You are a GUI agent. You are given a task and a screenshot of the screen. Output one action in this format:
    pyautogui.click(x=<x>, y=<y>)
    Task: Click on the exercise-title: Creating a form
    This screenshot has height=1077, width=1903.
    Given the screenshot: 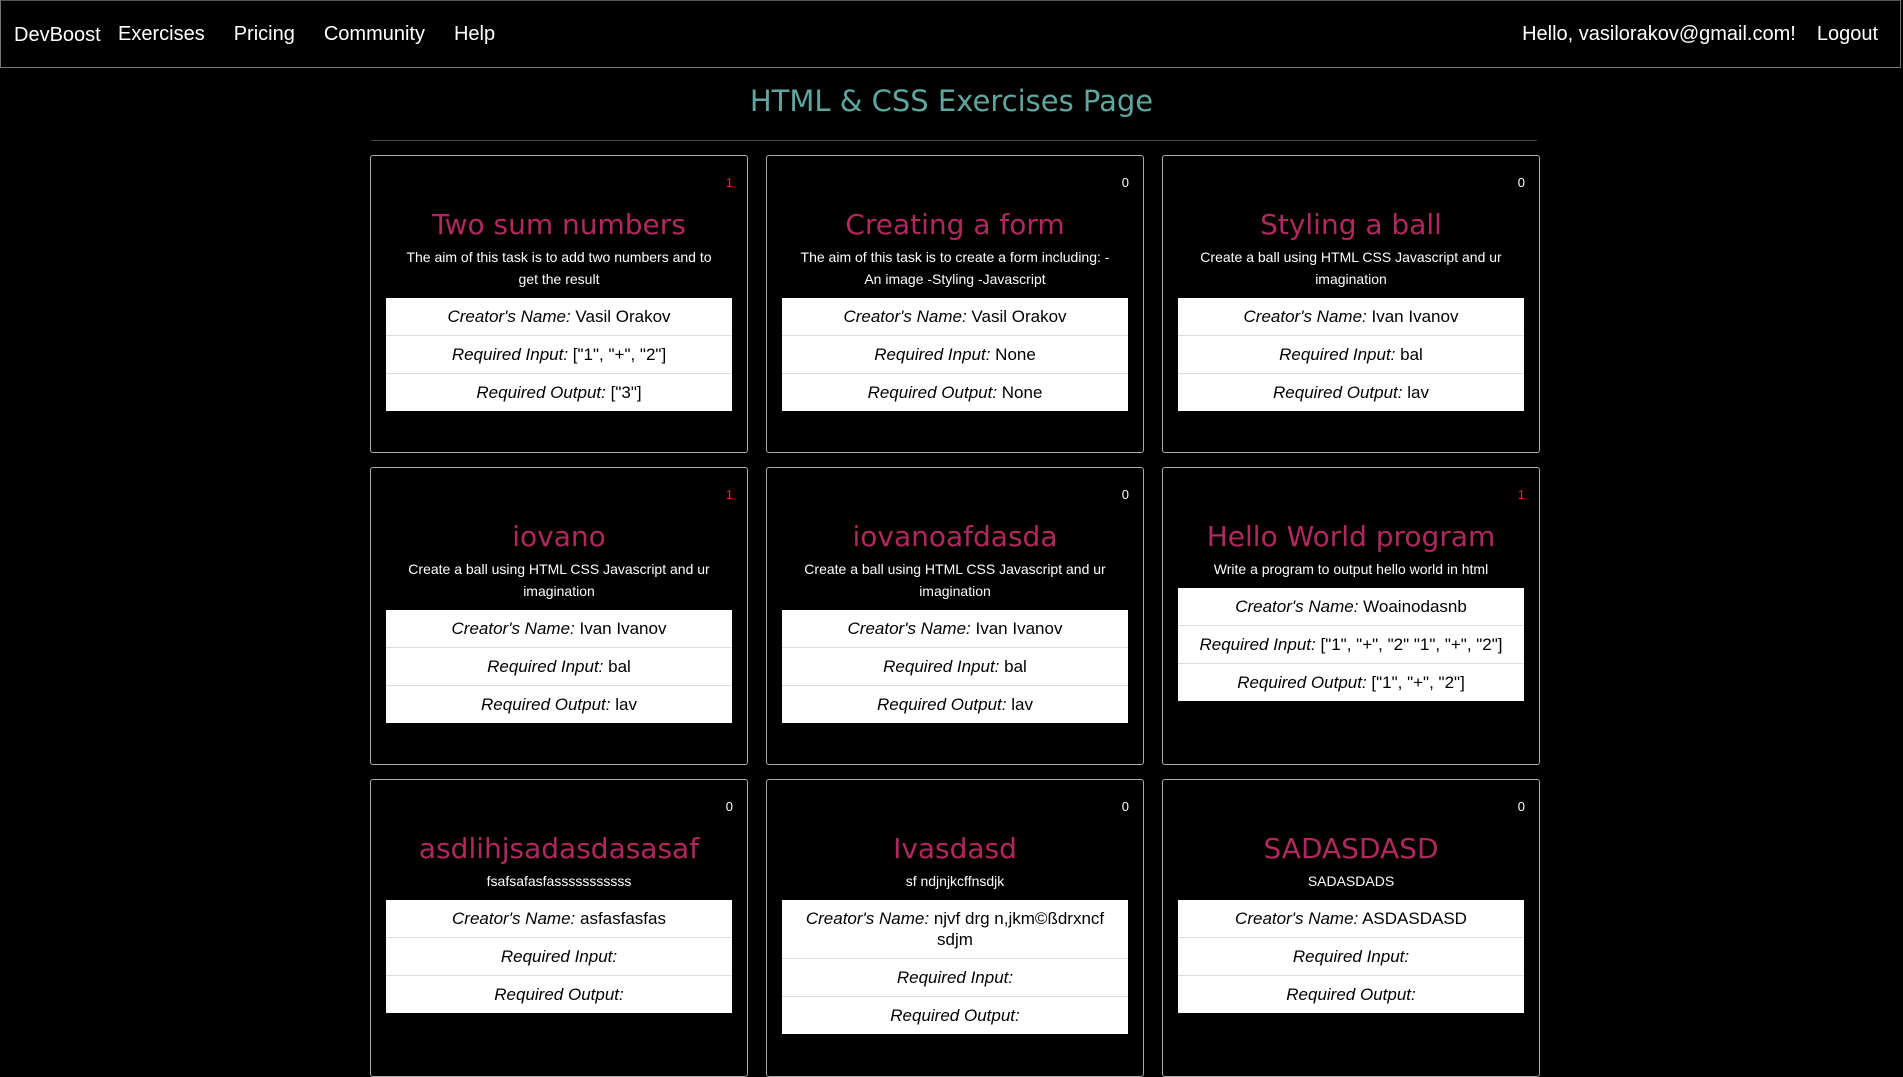 What is the action you would take?
    pyautogui.click(x=955, y=225)
    